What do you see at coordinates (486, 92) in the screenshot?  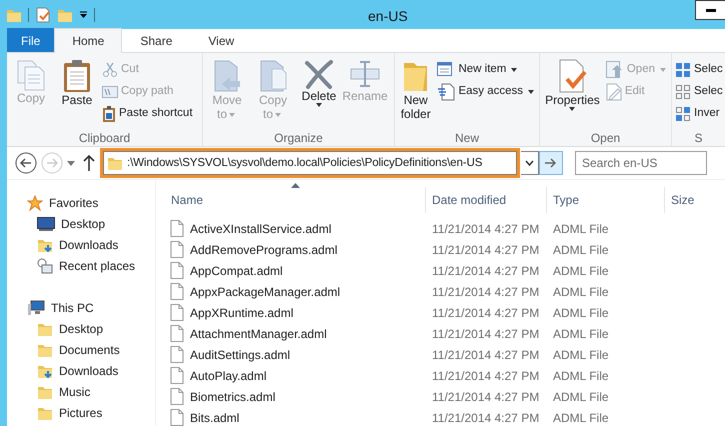 I see `ribbon-button: Easy access` at bounding box center [486, 92].